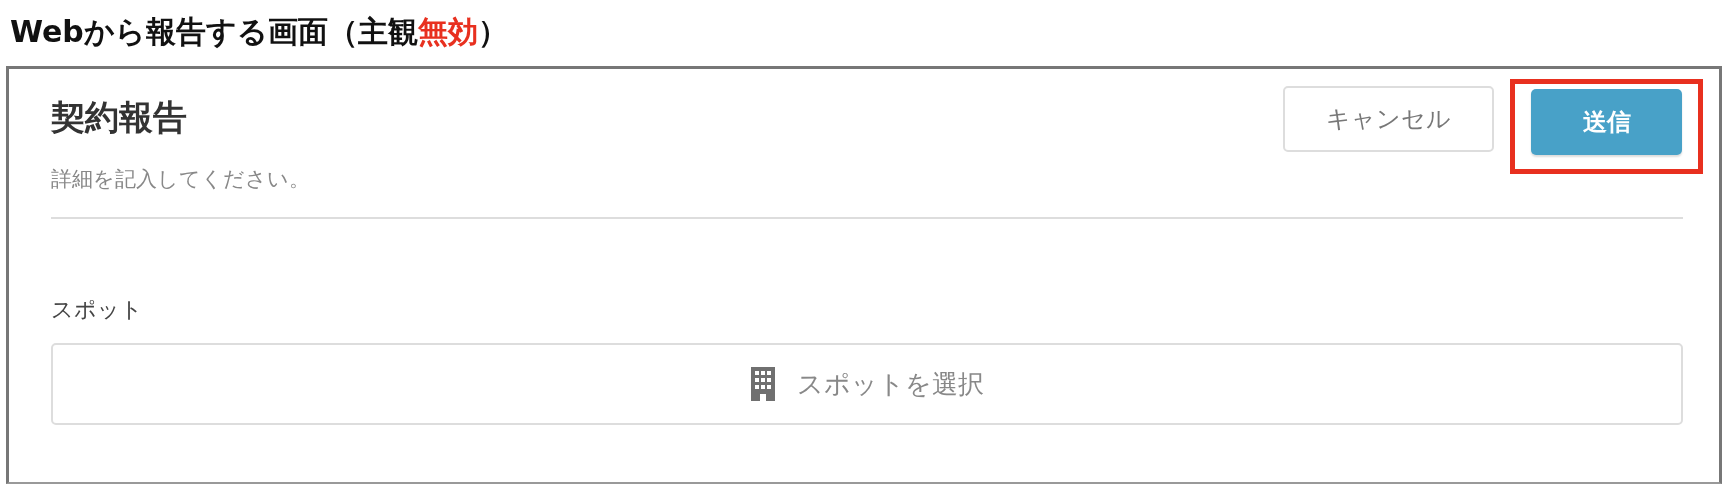 This screenshot has height=492, width=1728. Describe the element at coordinates (119, 117) in the screenshot. I see `form-title: 契約報告` at that location.